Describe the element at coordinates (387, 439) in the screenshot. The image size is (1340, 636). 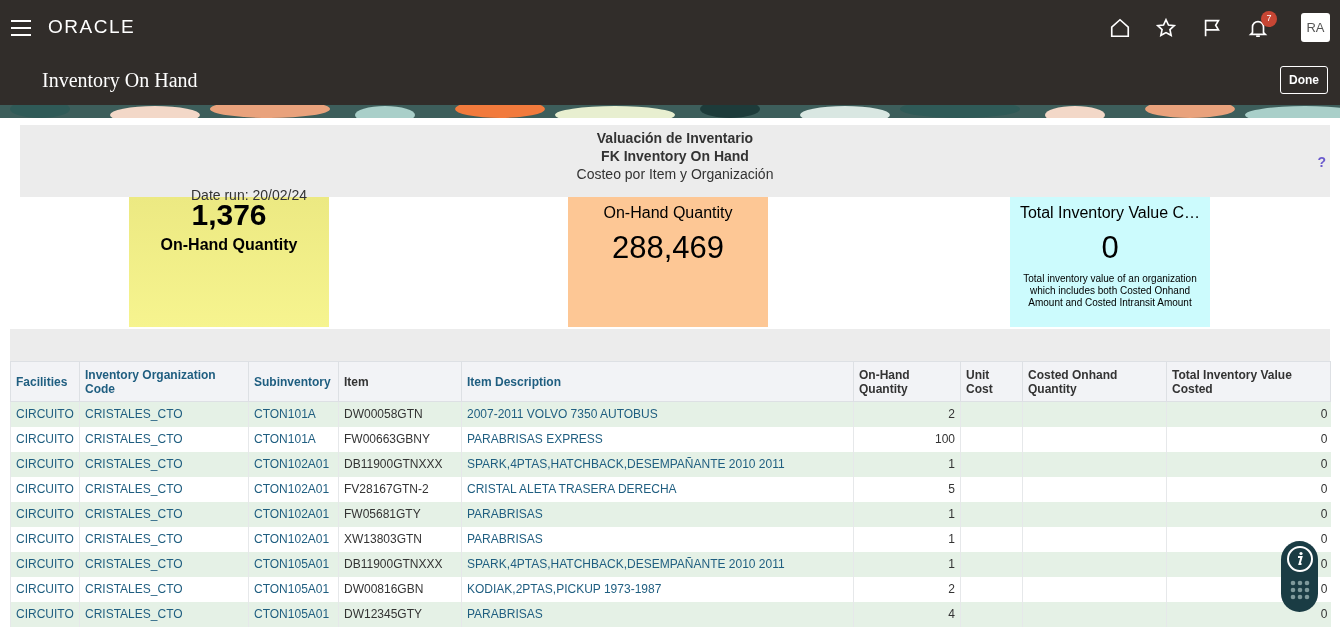
I see `table-cell: FW00663GBNY` at that location.